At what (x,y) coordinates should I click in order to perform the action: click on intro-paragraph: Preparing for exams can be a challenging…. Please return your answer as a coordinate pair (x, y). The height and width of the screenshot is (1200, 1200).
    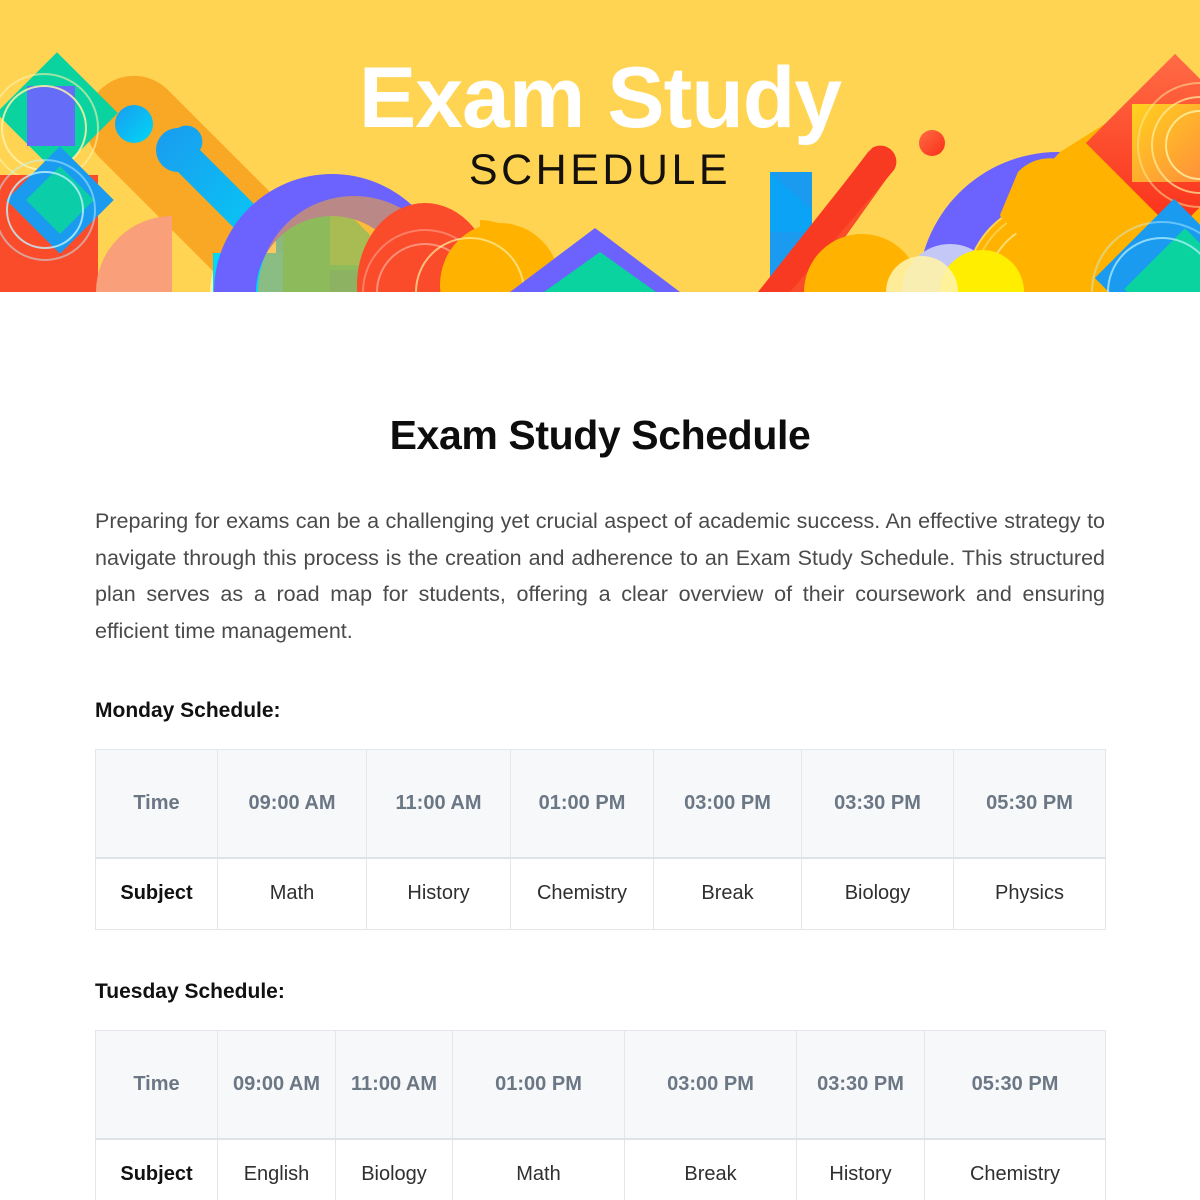
    Looking at the image, I should click on (600, 576).